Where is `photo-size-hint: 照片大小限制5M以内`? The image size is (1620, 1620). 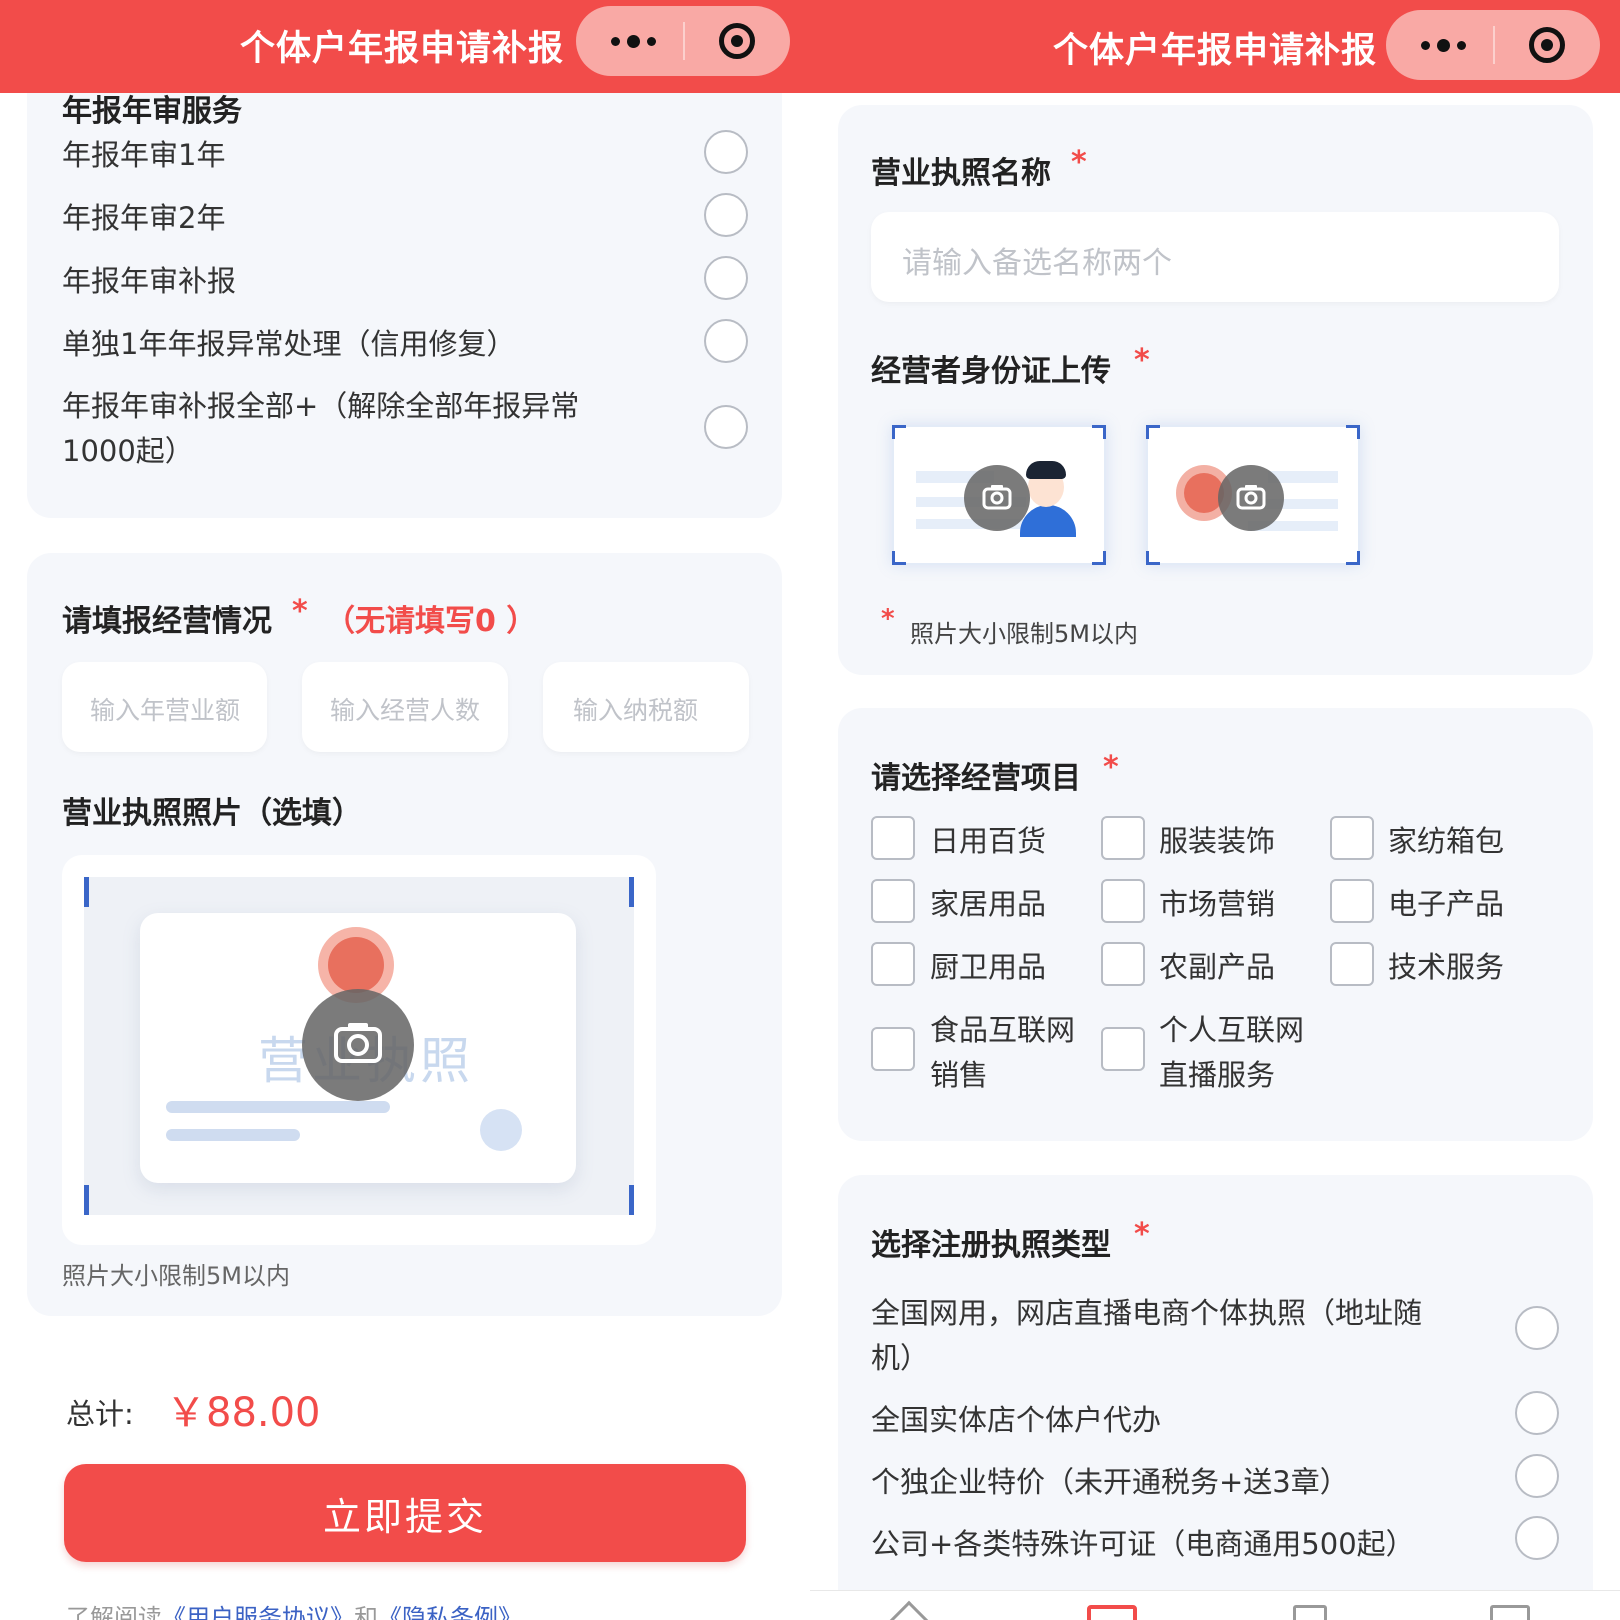 photo-size-hint: 照片大小限制5M以内 is located at coordinates (176, 1276).